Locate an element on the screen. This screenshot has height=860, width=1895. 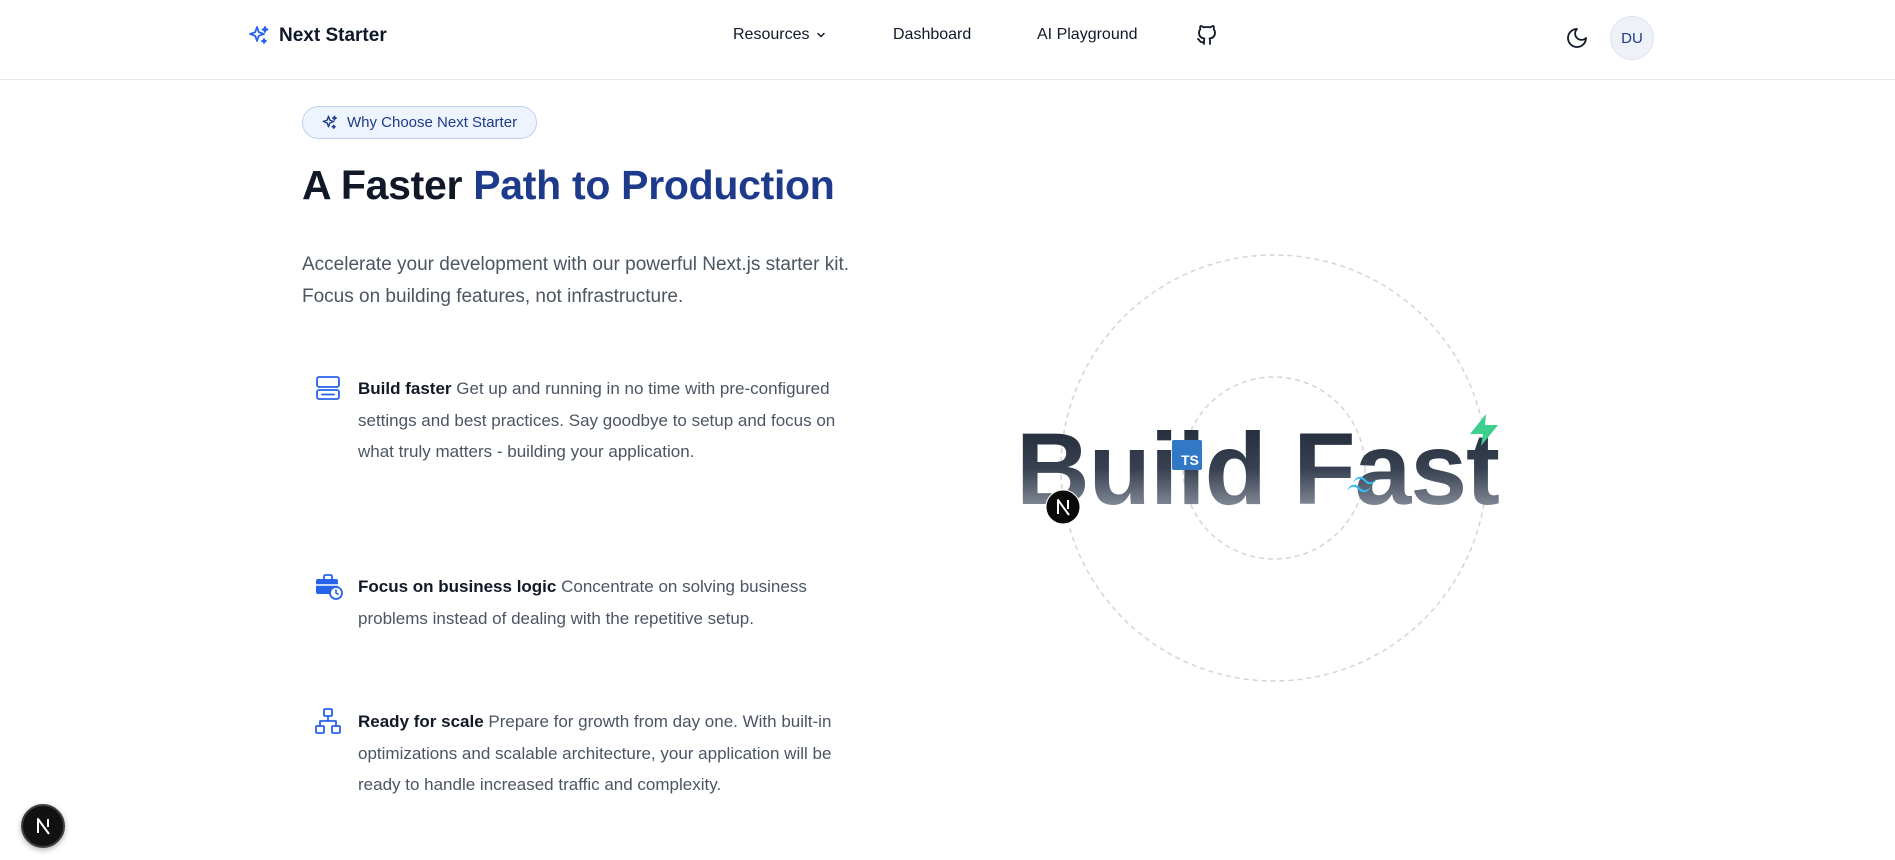
badge-label: Why Choose Next Starter is located at coordinates (432, 122).